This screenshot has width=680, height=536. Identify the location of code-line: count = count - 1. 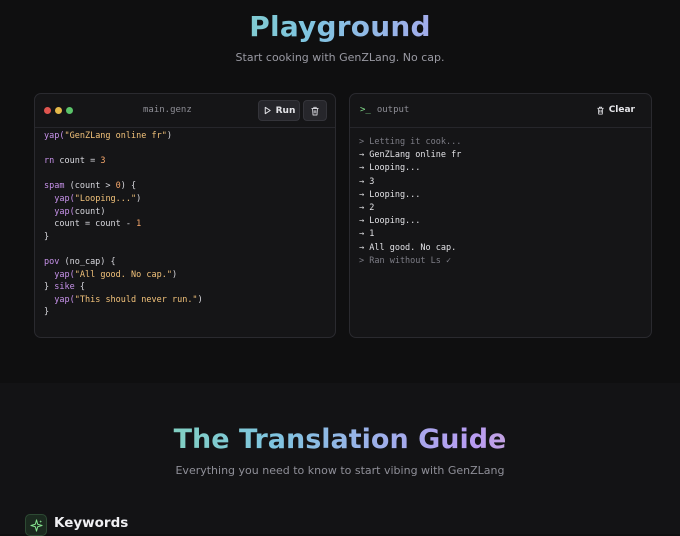
(123, 224).